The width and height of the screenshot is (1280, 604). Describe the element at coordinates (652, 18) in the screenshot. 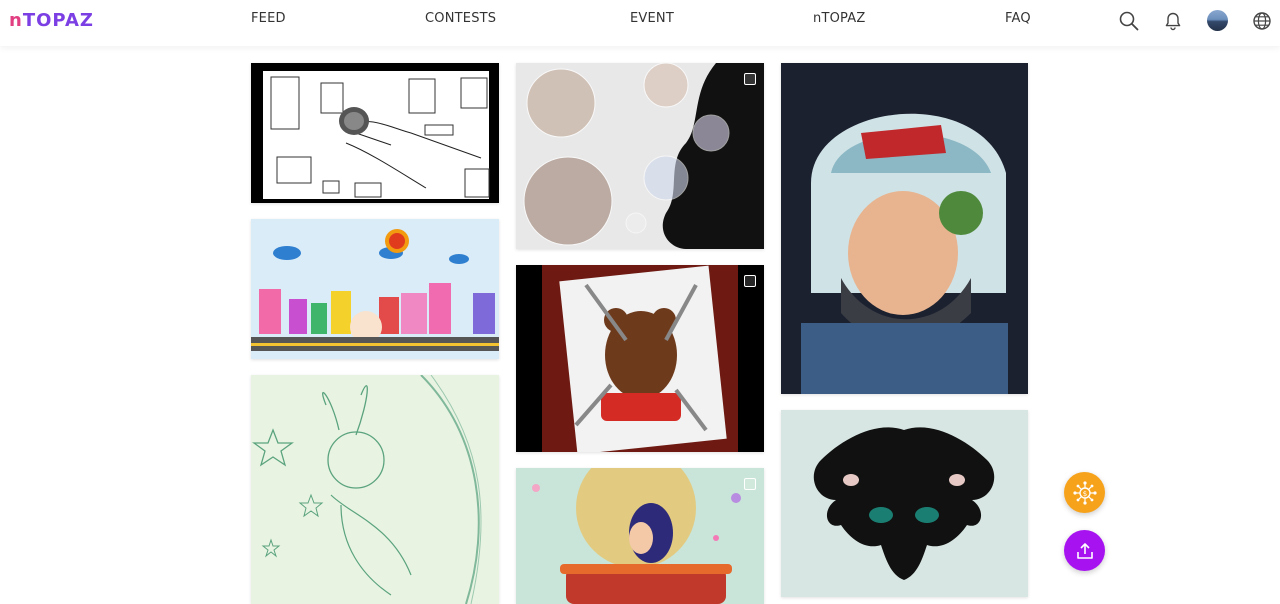

I see `nav-event: EVENT` at that location.